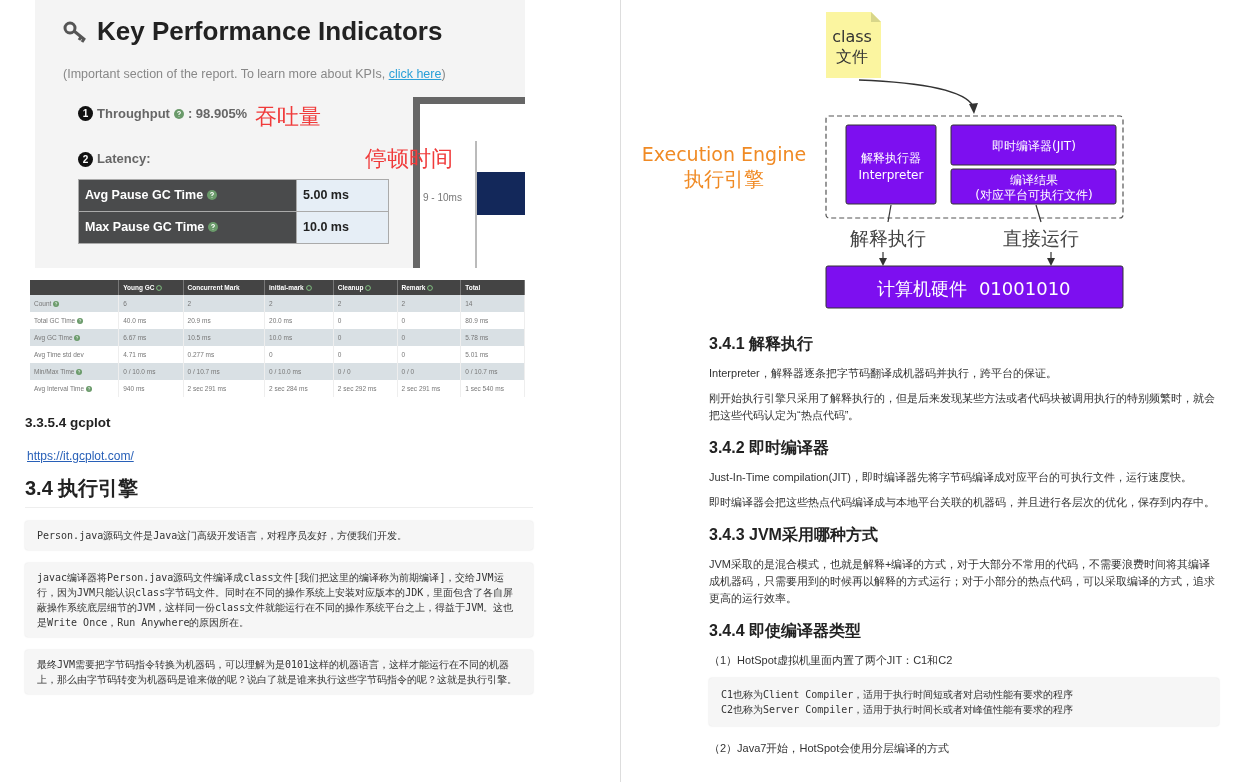 This screenshot has height=782, width=1240. What do you see at coordinates (279, 536) in the screenshot?
I see `code-block: Person.java源码文件是Java这门高级开发语言，对程序员友好，方便我们开发。` at bounding box center [279, 536].